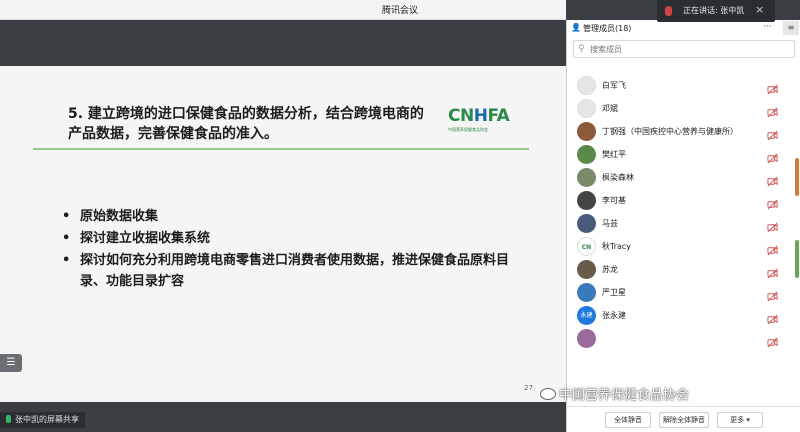 This screenshot has width=800, height=432. I want to click on panel-header: 👤 管理成员(18) ··· ≡, so click(683, 28).